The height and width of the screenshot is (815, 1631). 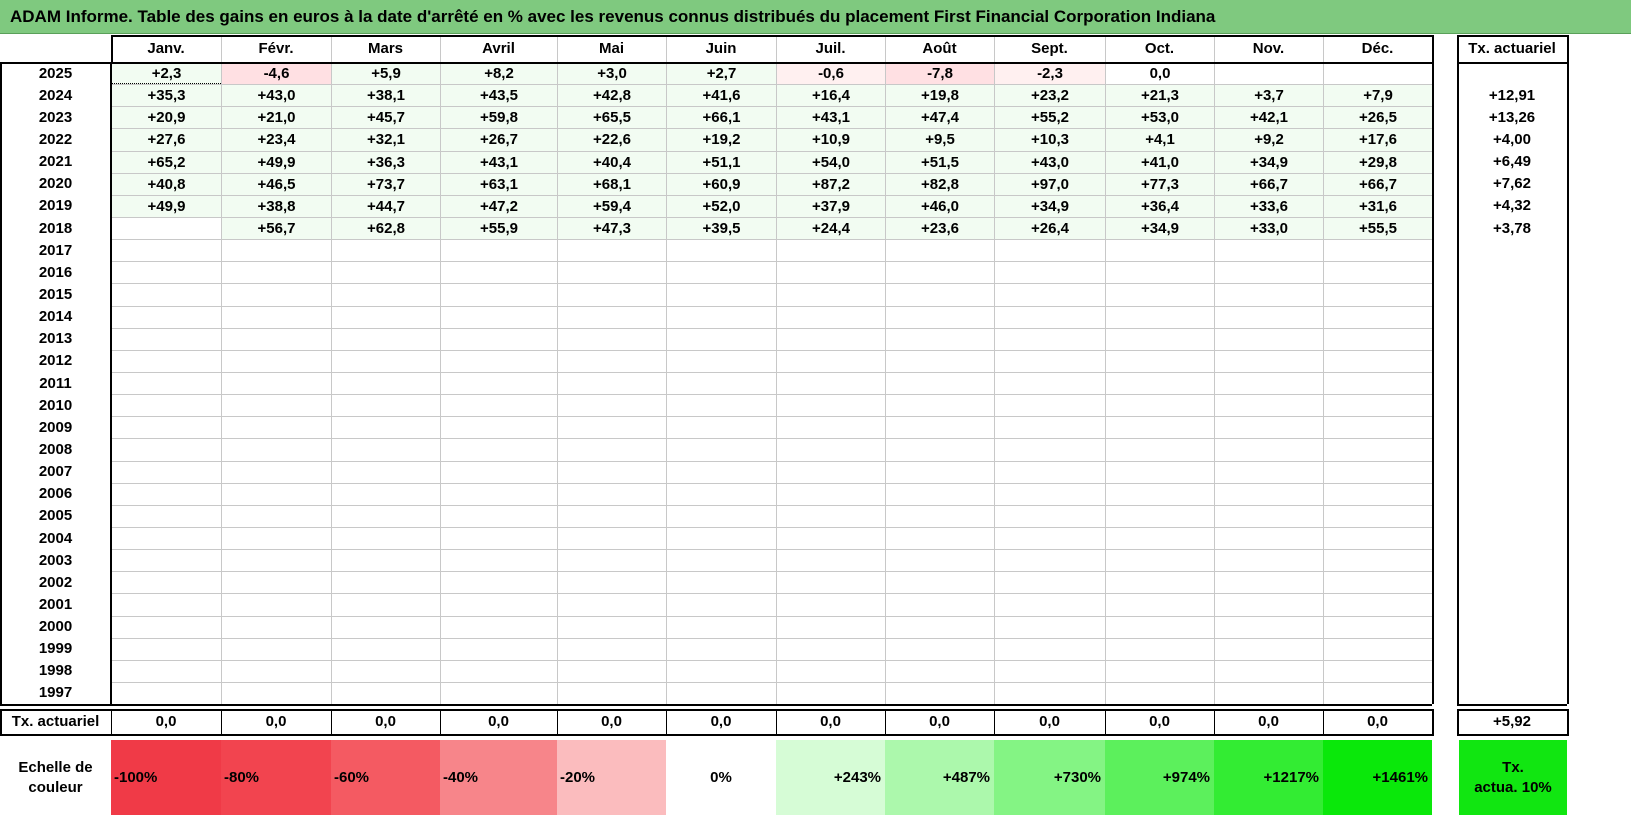 I want to click on table-cell: +55,2, so click(x=1050, y=118).